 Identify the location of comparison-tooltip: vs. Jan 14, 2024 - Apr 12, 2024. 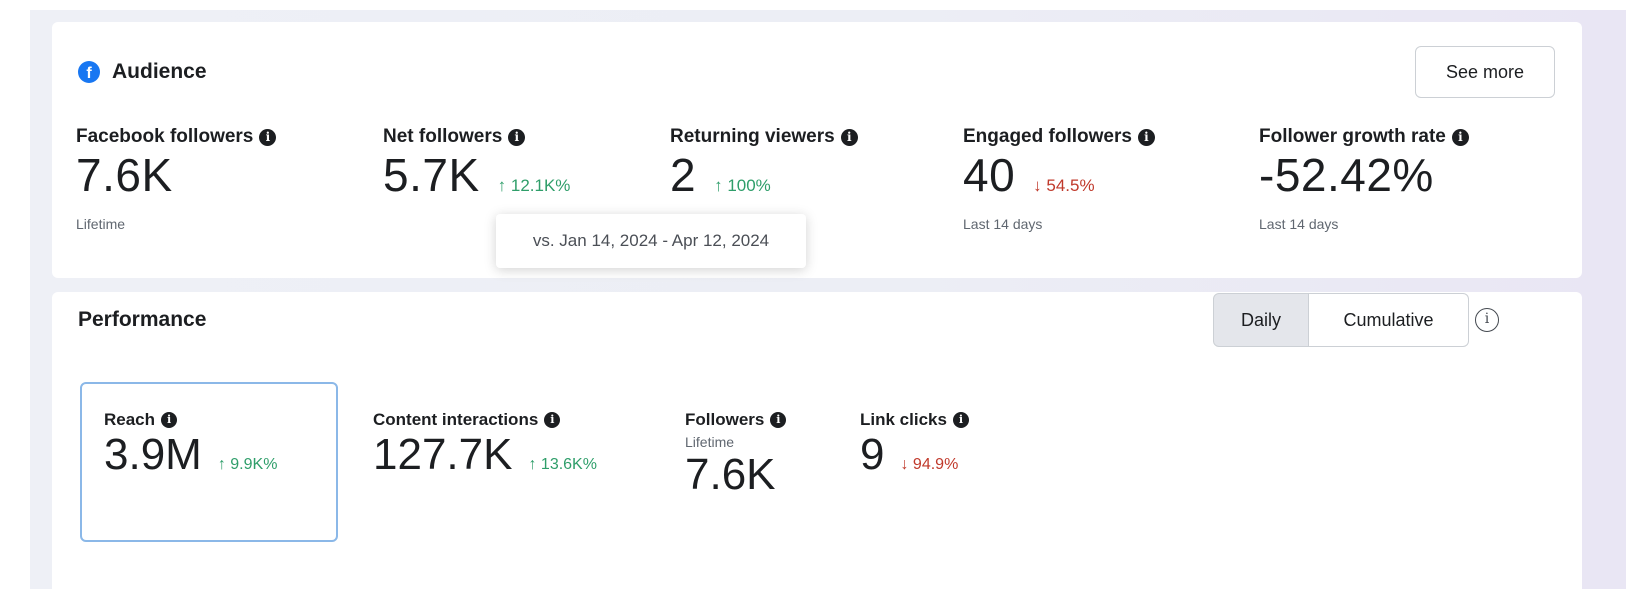
(651, 241).